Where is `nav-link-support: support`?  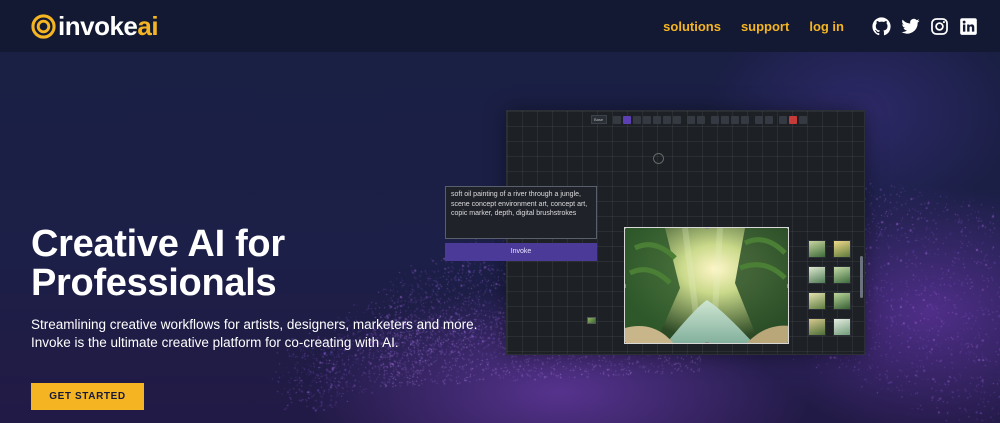 nav-link-support: support is located at coordinates (765, 26).